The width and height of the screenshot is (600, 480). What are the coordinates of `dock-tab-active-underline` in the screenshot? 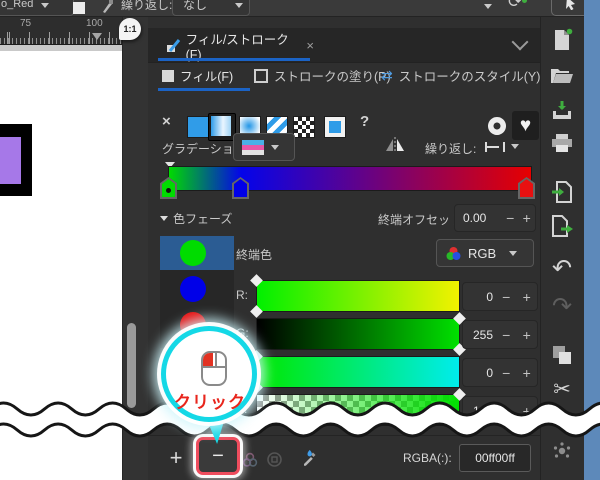 It's located at (234, 59).